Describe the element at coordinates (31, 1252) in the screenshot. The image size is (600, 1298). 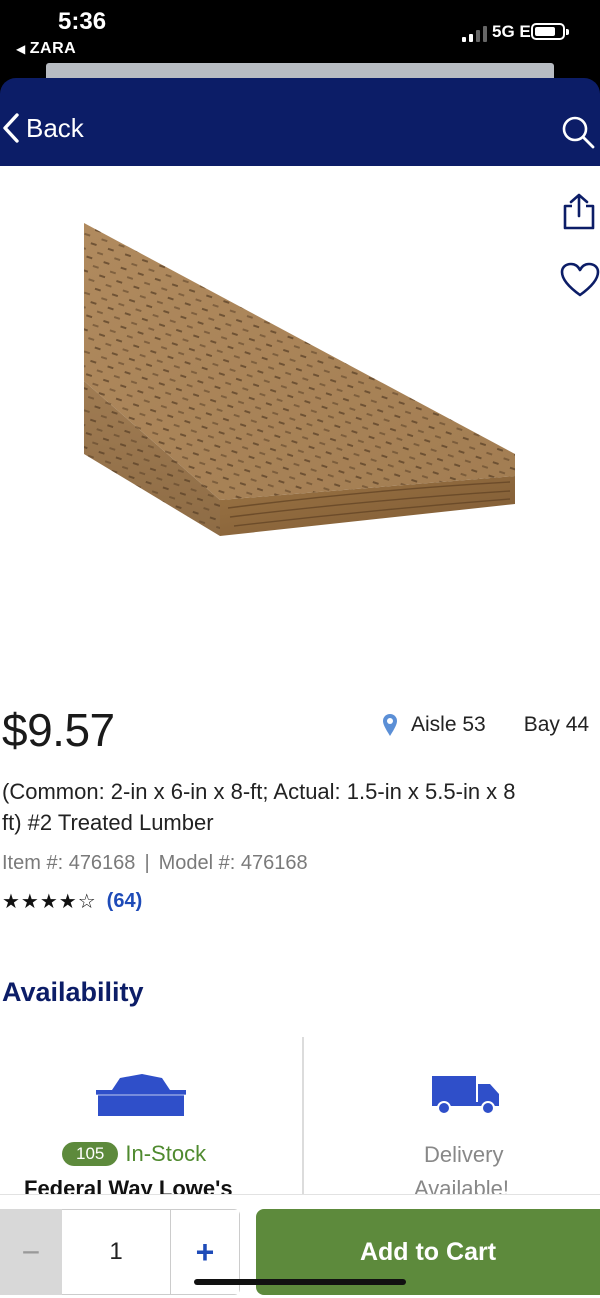
I see `decrease-quantity-button: −` at that location.